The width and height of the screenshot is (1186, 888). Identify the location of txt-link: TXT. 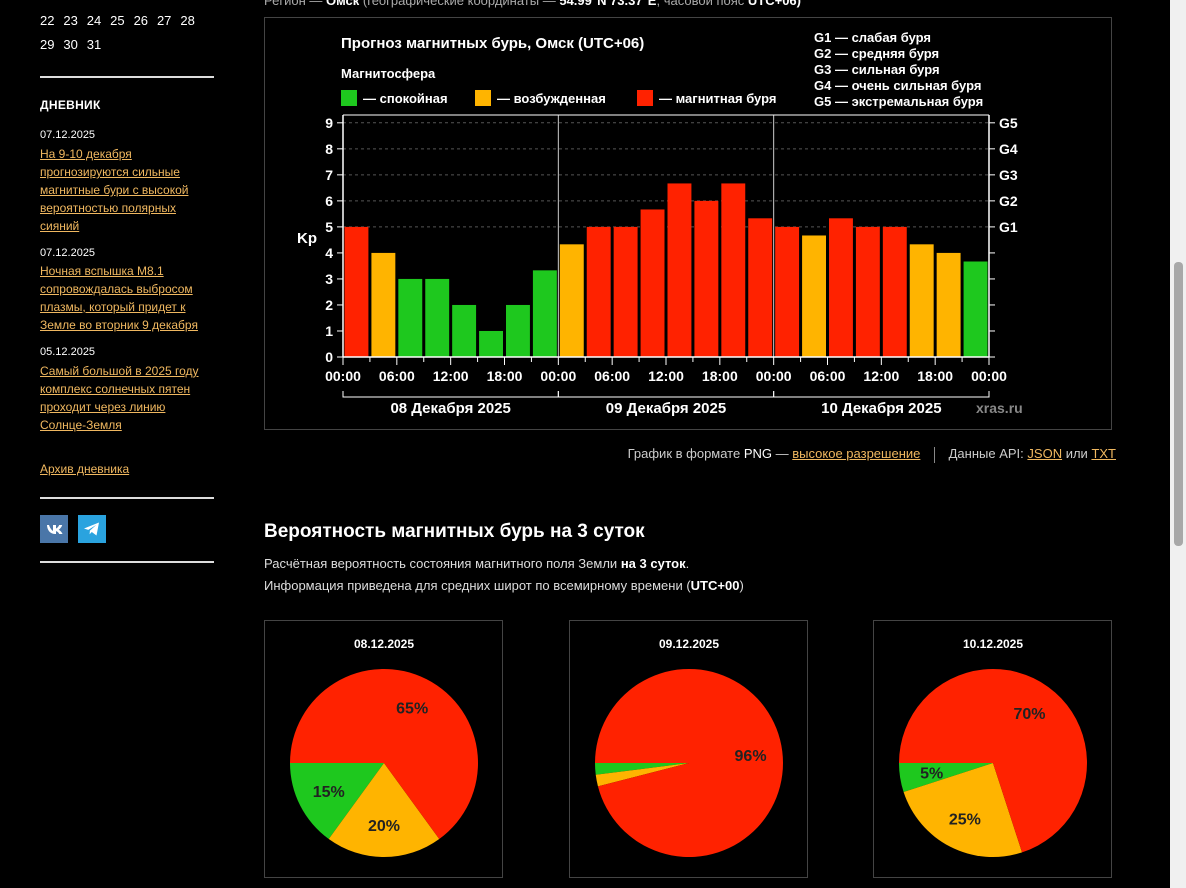
(1103, 453).